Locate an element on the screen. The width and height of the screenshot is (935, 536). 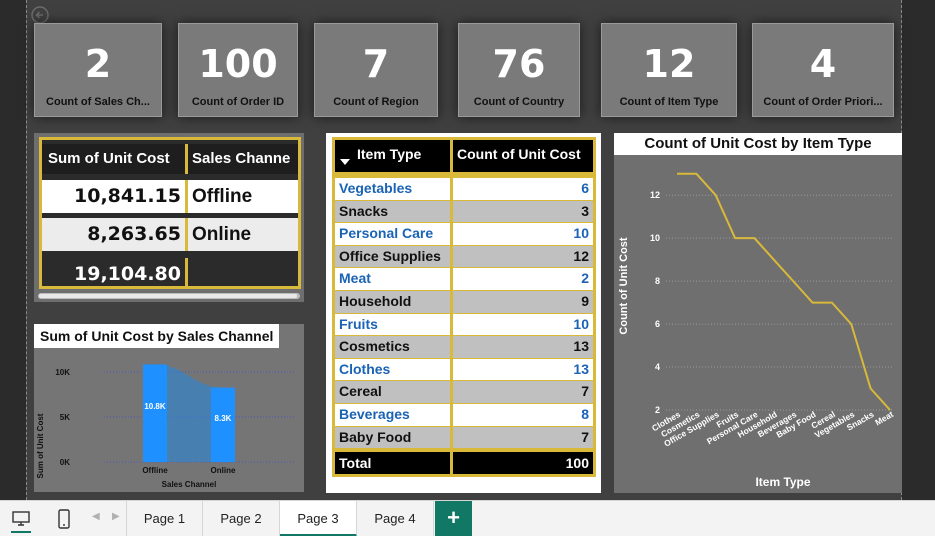
tab-page-3: Page 3 is located at coordinates (318, 518).